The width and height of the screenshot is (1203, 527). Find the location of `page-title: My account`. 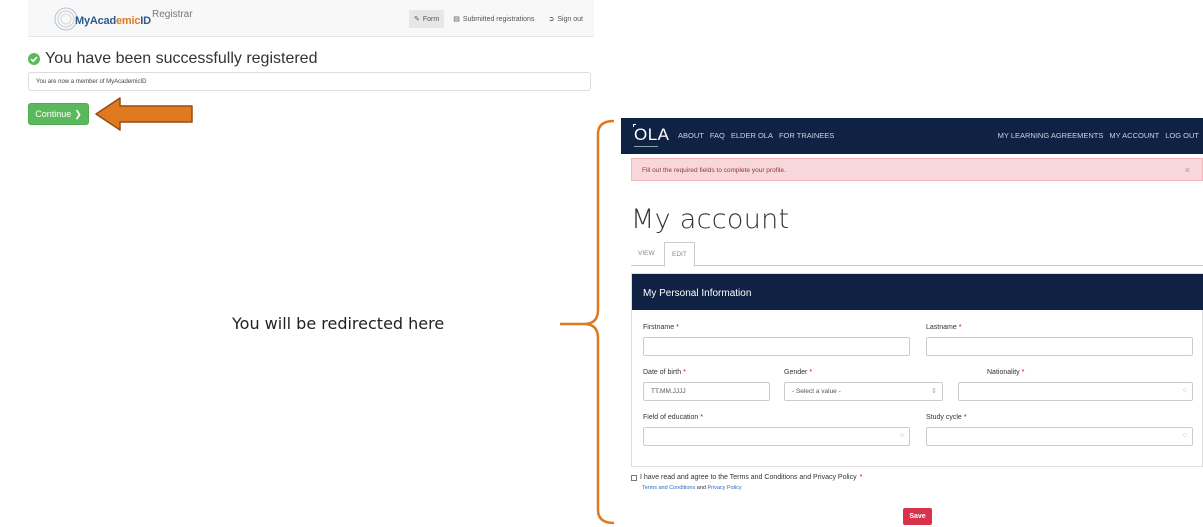

page-title: My account is located at coordinates (710, 219).